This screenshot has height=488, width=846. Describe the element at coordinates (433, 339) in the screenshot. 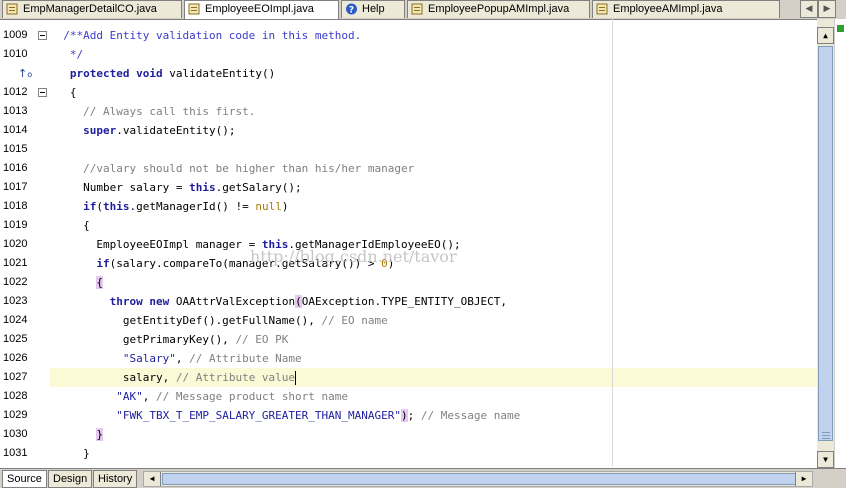

I see `code-line: getPrimaryKey(), // EO PK` at that location.